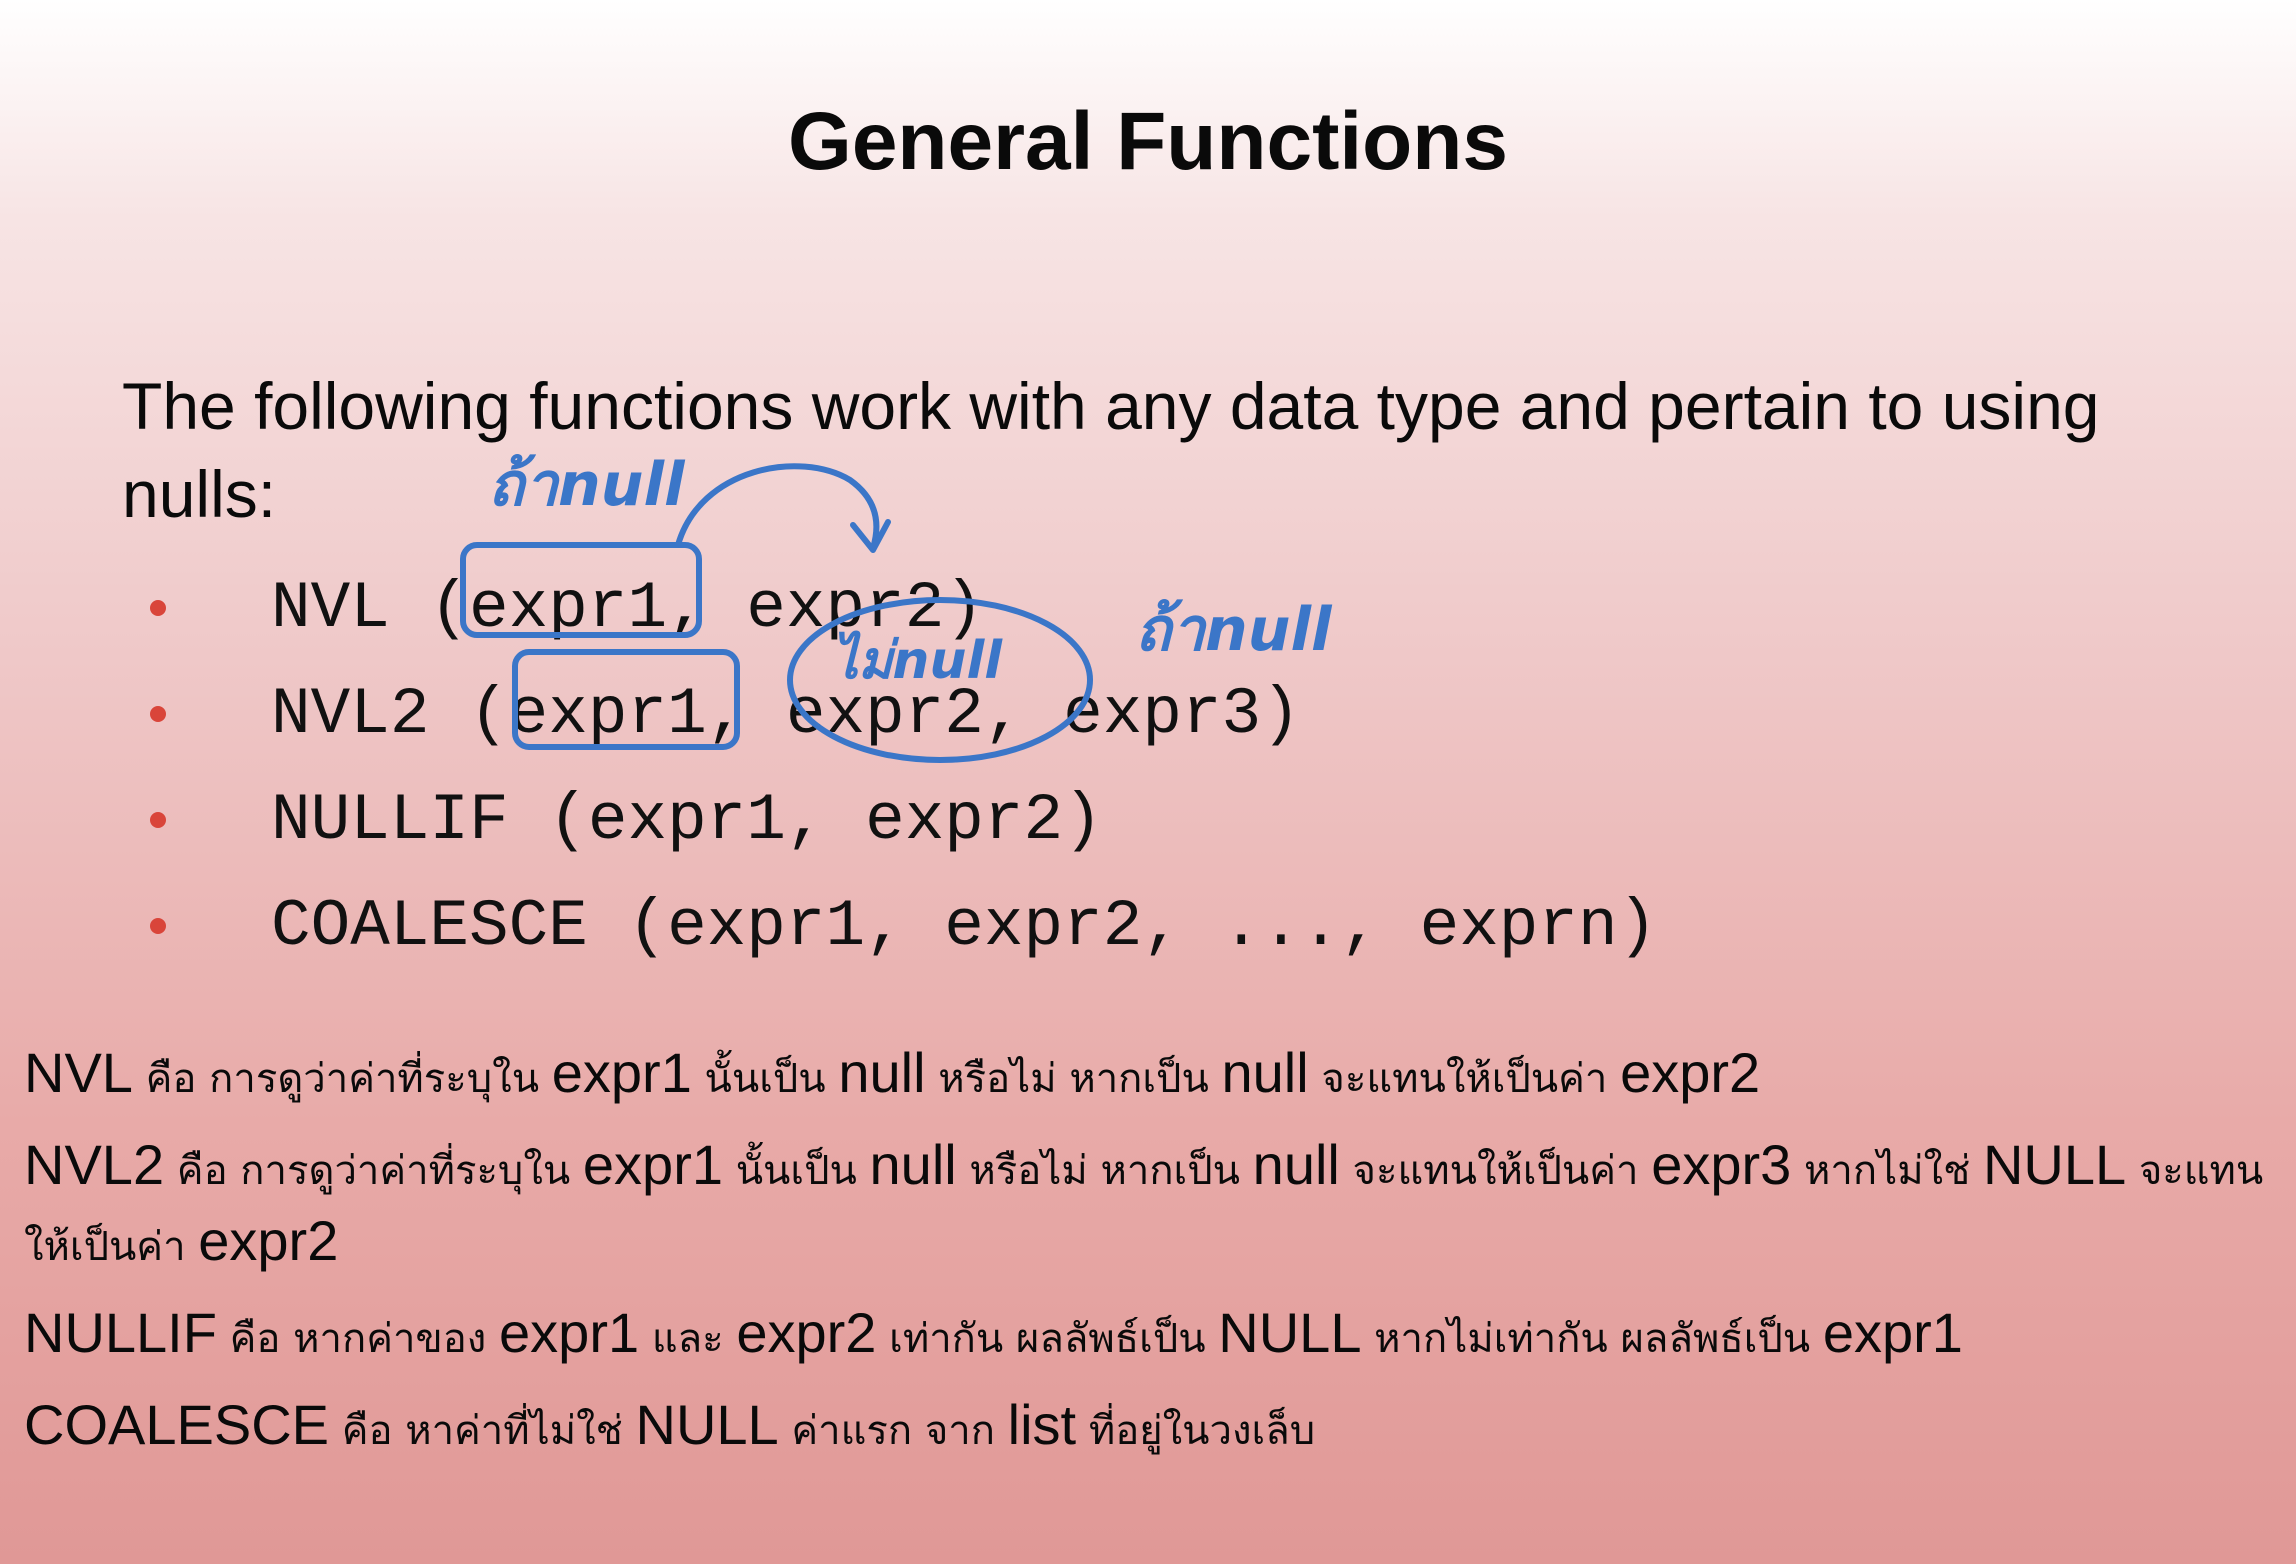  I want to click on list-item-coalesce: COALESCE (expr1, expr2, ..., exprn), so click(903, 926).